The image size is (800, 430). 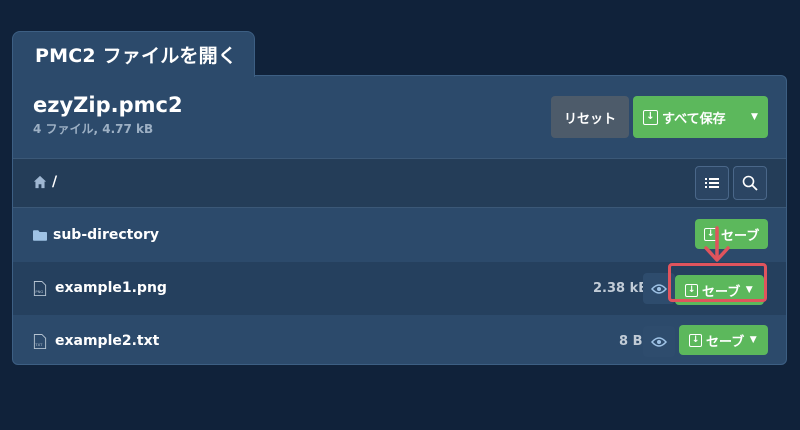 What do you see at coordinates (717, 244) in the screenshot?
I see `arrow-down-icon` at bounding box center [717, 244].